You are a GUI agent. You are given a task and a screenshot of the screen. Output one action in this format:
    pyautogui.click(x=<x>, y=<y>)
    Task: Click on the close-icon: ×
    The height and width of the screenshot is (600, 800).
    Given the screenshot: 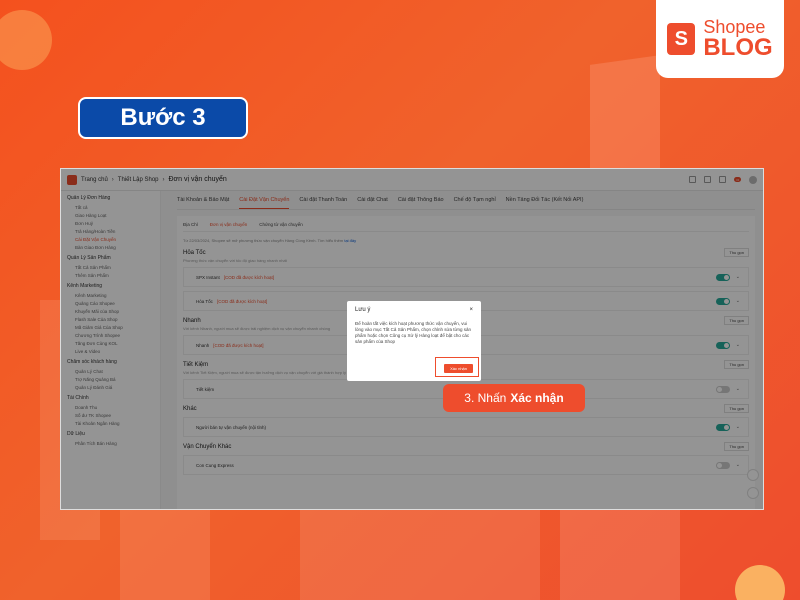 What is the action you would take?
    pyautogui.click(x=471, y=310)
    